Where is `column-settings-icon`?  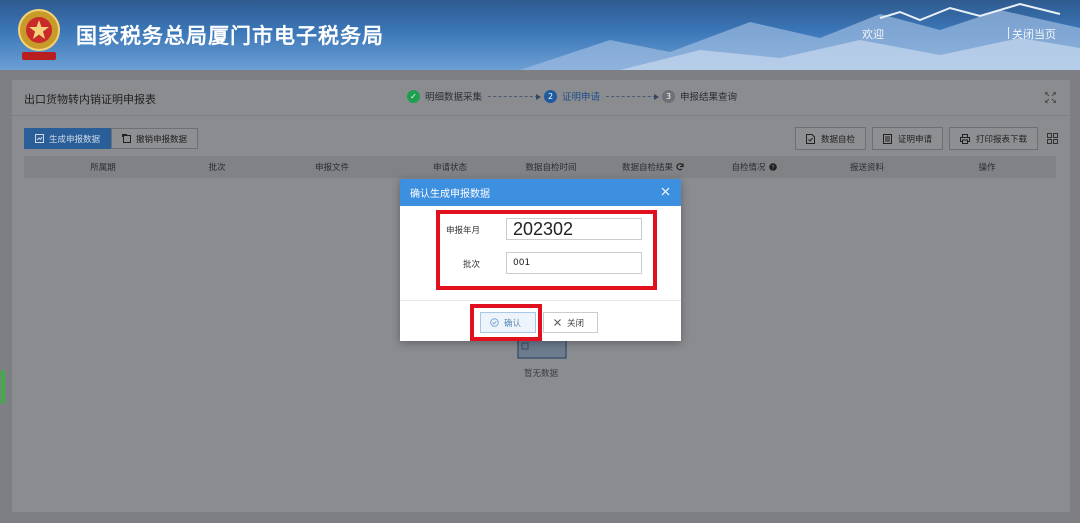 column-settings-icon is located at coordinates (1052, 138).